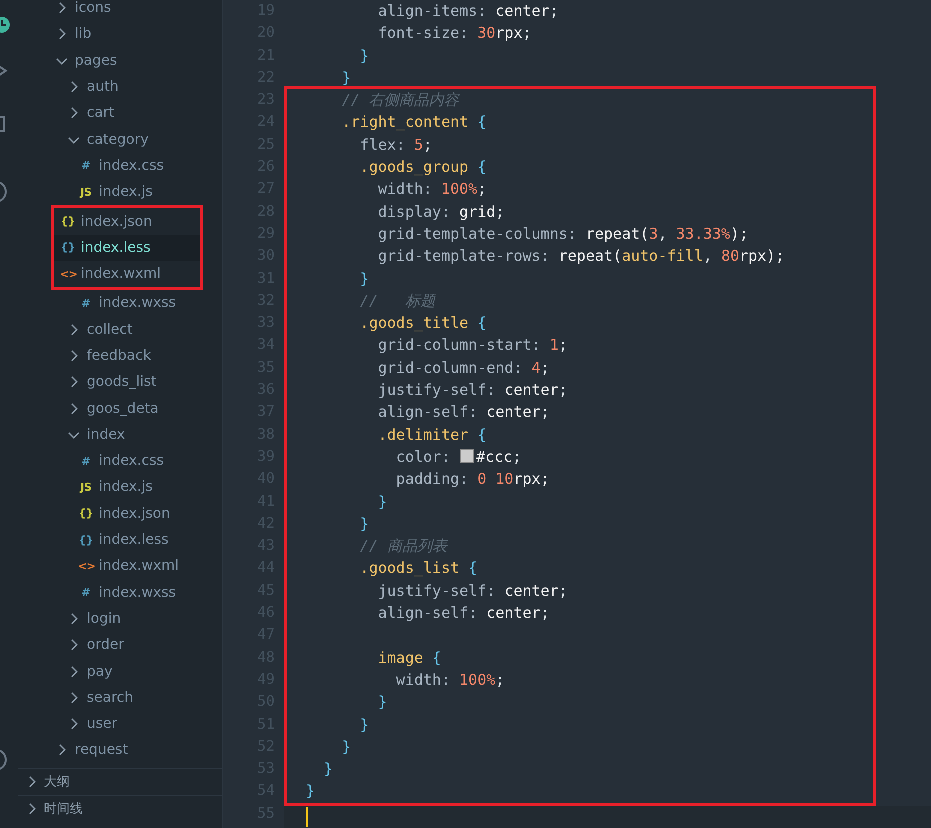  Describe the element at coordinates (120, 698) in the screenshot. I see `tree-item: search` at that location.